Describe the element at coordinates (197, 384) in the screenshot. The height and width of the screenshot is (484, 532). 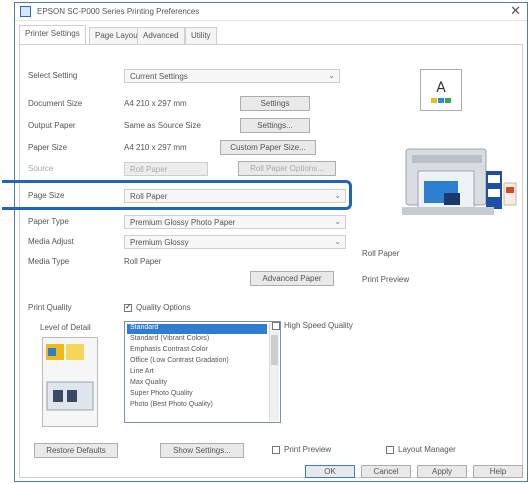
I see `list-item: Max Quality` at that location.